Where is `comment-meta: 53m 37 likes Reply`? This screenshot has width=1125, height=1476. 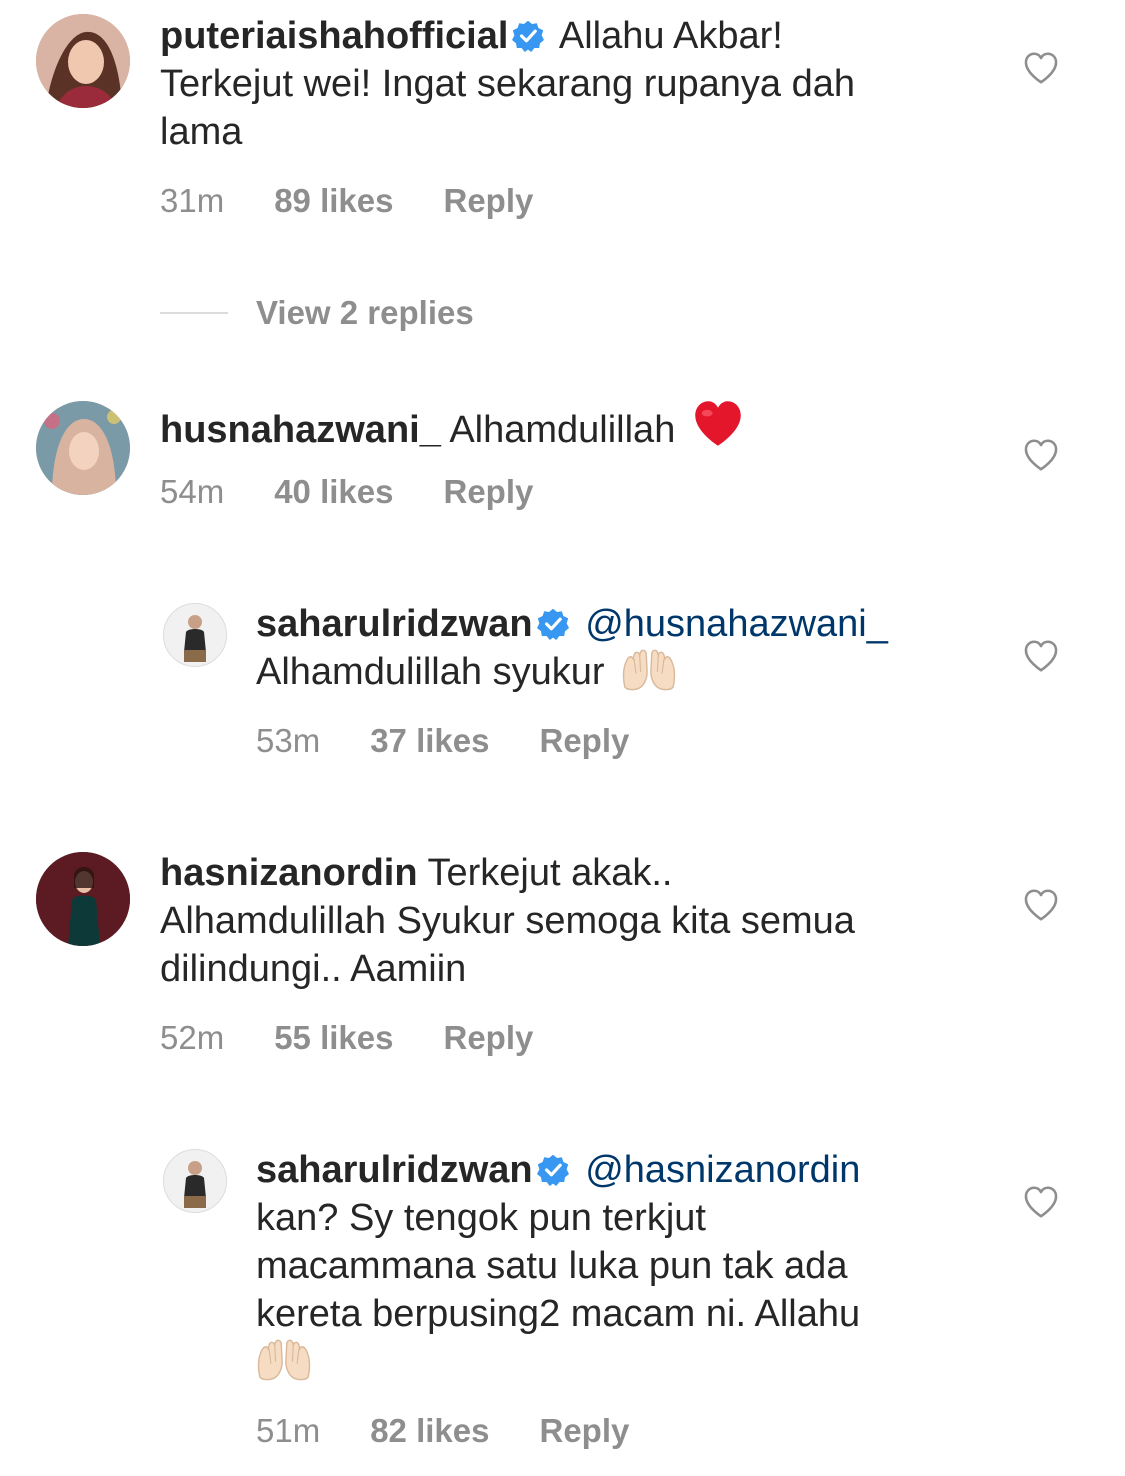 comment-meta: 53m 37 likes Reply is located at coordinates (467, 741).